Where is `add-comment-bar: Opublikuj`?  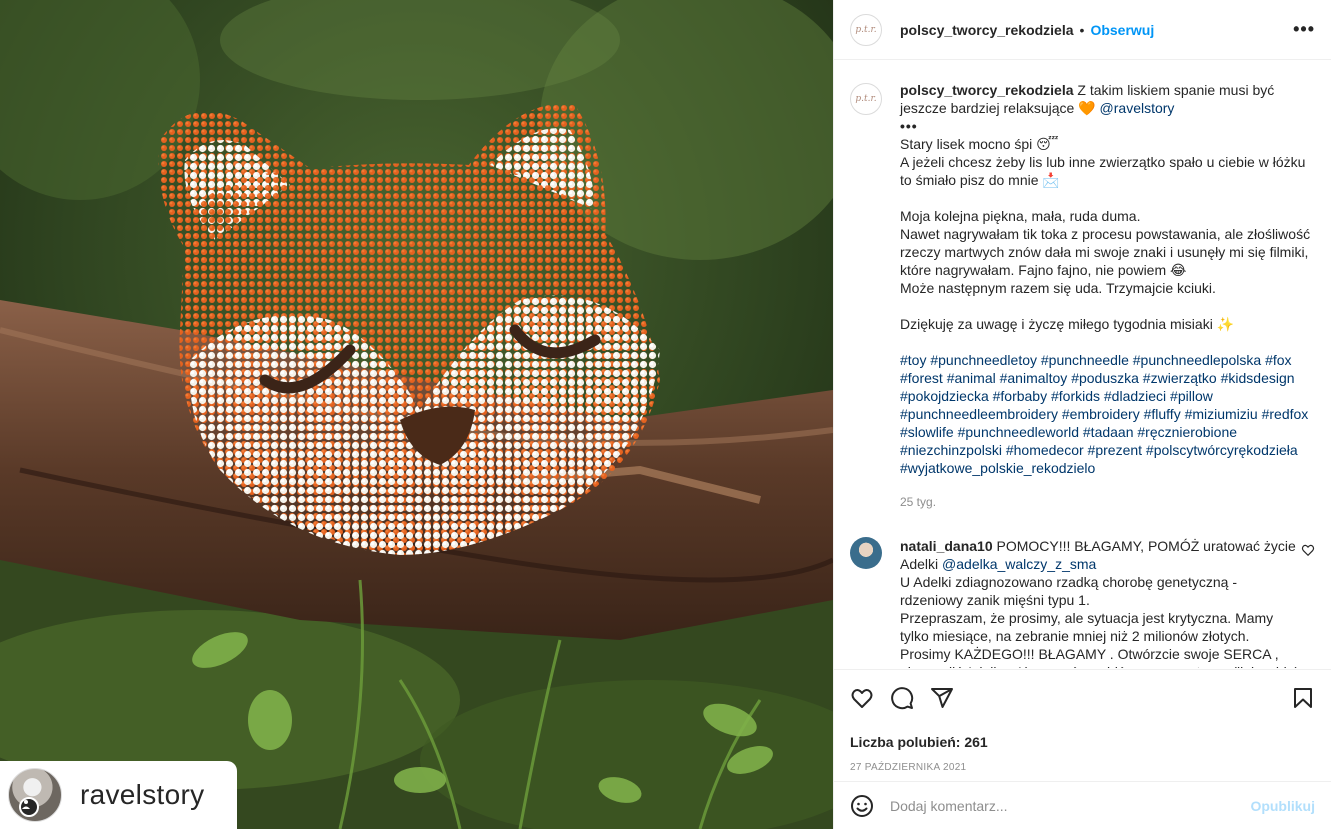
add-comment-bar: Opublikuj is located at coordinates (1082, 805).